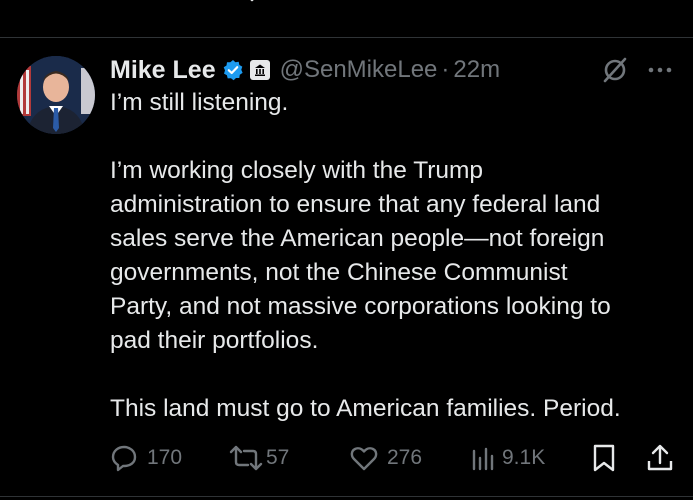 The image size is (693, 500). I want to click on tweet-text-line: I’m still listening., so click(199, 102).